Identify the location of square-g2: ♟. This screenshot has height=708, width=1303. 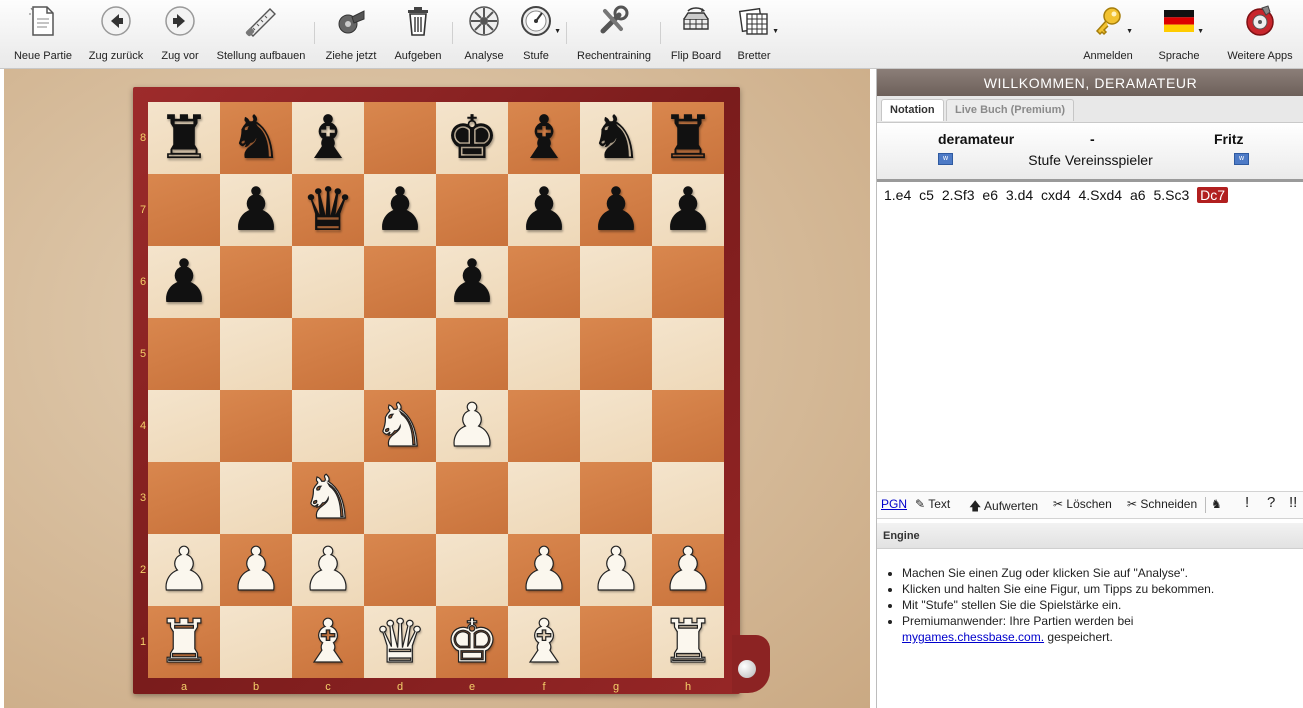
(616, 570).